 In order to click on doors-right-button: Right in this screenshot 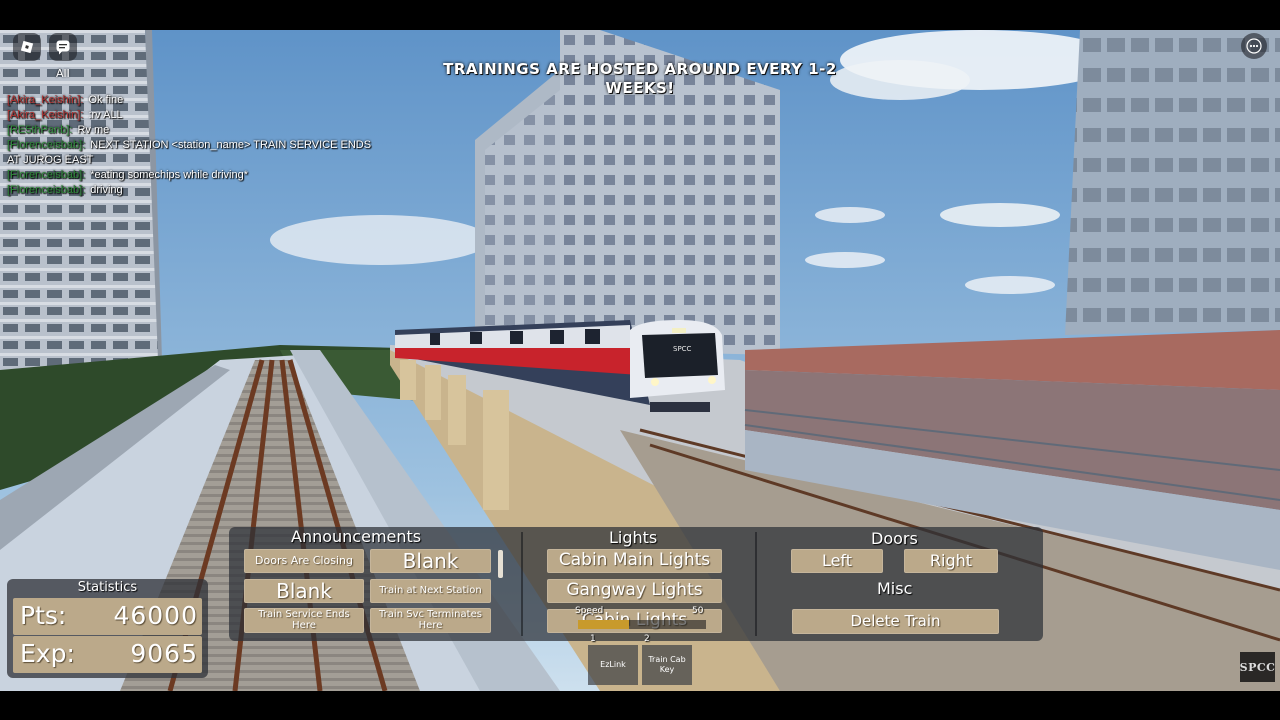, I will do `click(951, 561)`.